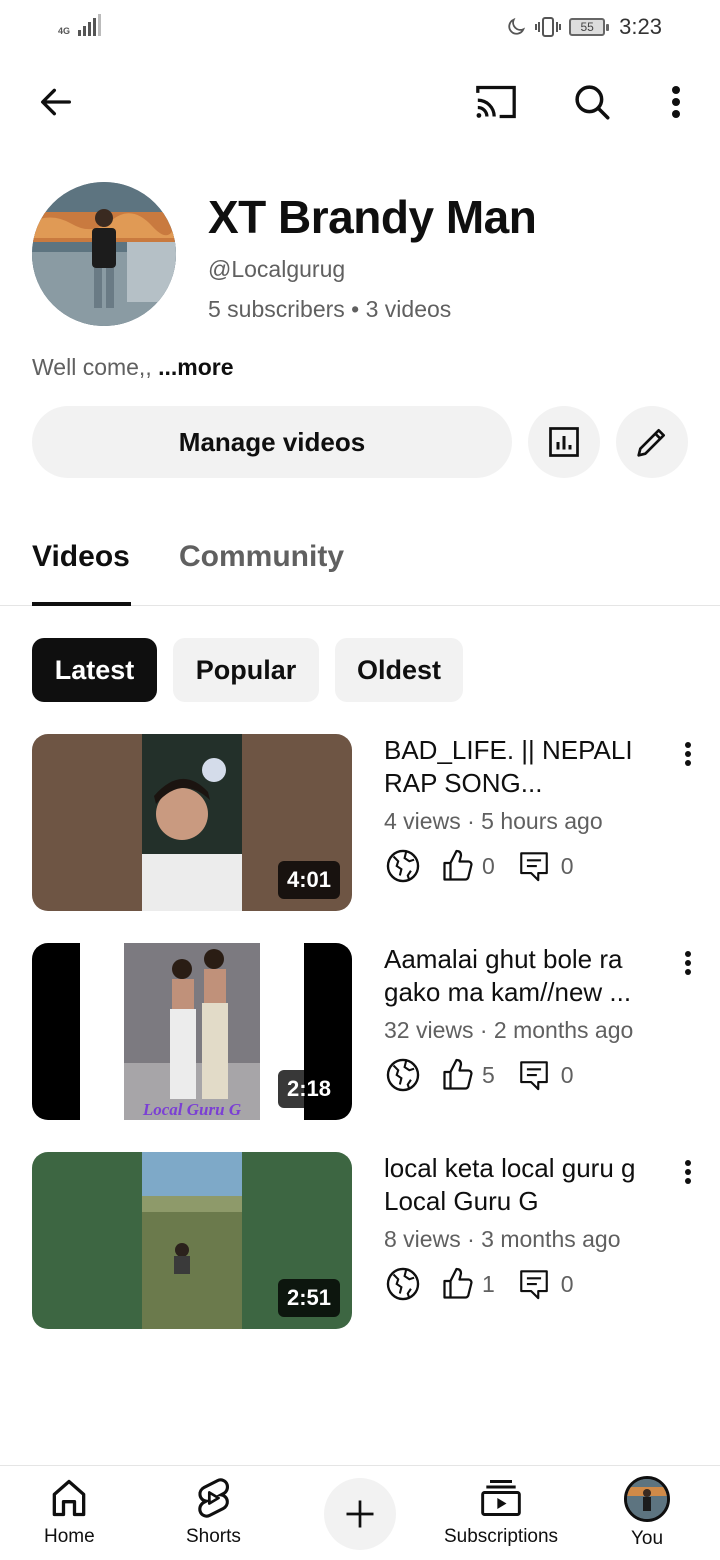  Describe the element at coordinates (647, 1499) in the screenshot. I see `you-avatar` at that location.